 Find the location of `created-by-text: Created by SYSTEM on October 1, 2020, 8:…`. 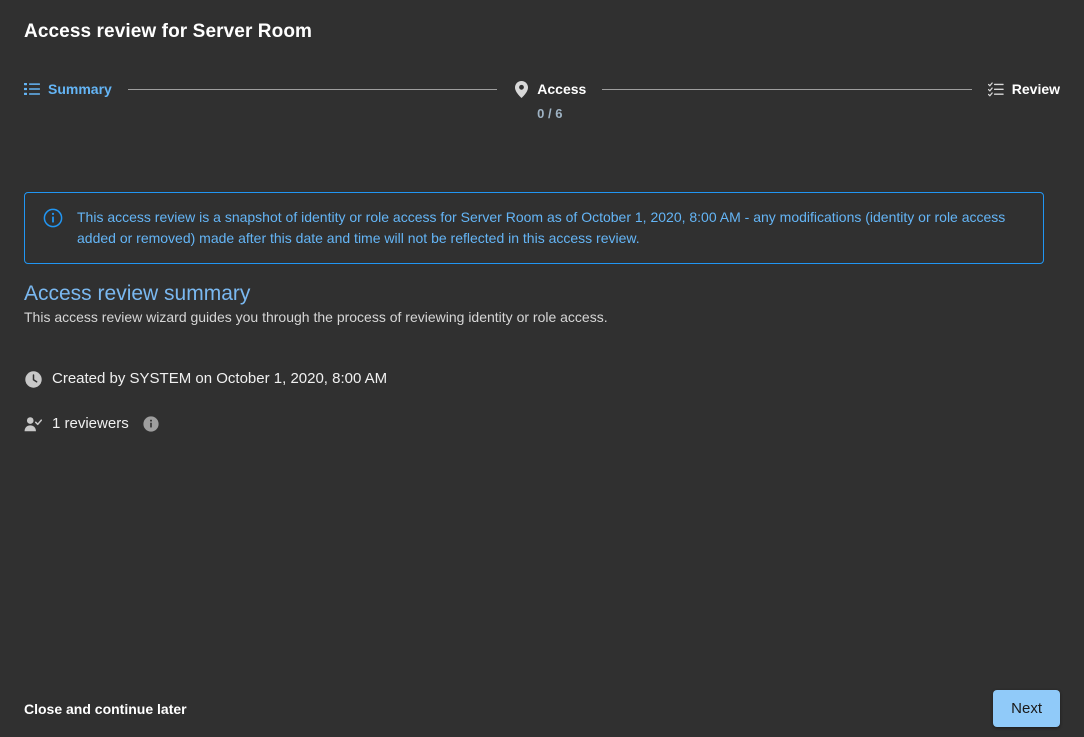

created-by-text: Created by SYSTEM on October 1, 2020, 8:… is located at coordinates (220, 378).